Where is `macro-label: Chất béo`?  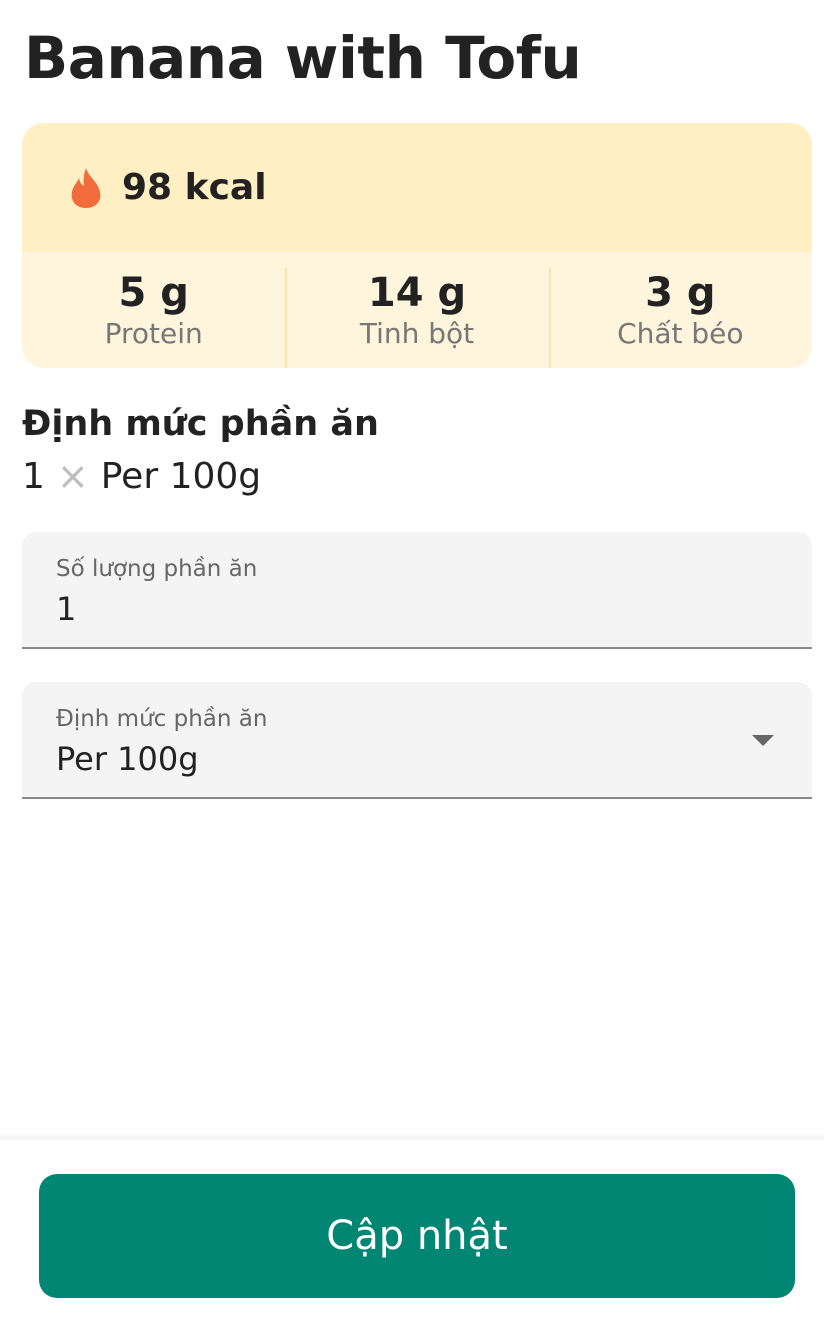 macro-label: Chất béo is located at coordinates (680, 333).